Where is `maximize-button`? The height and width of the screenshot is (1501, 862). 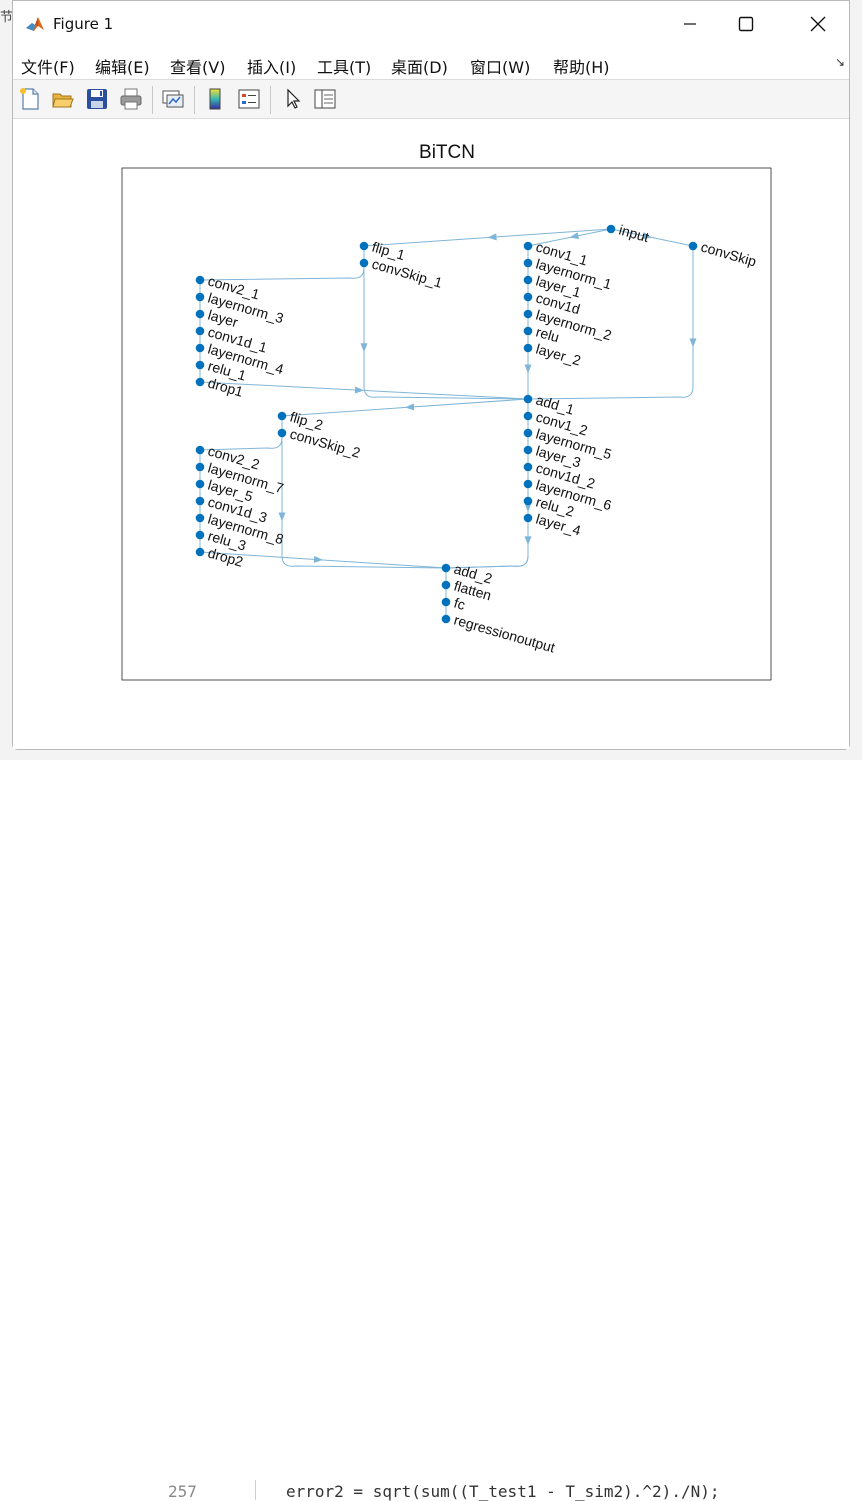 maximize-button is located at coordinates (746, 24).